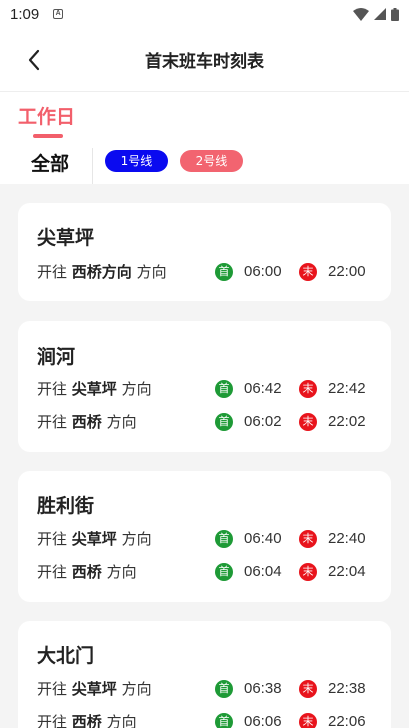 The height and width of the screenshot is (728, 409). I want to click on last-train-time: 22:42, so click(347, 388).